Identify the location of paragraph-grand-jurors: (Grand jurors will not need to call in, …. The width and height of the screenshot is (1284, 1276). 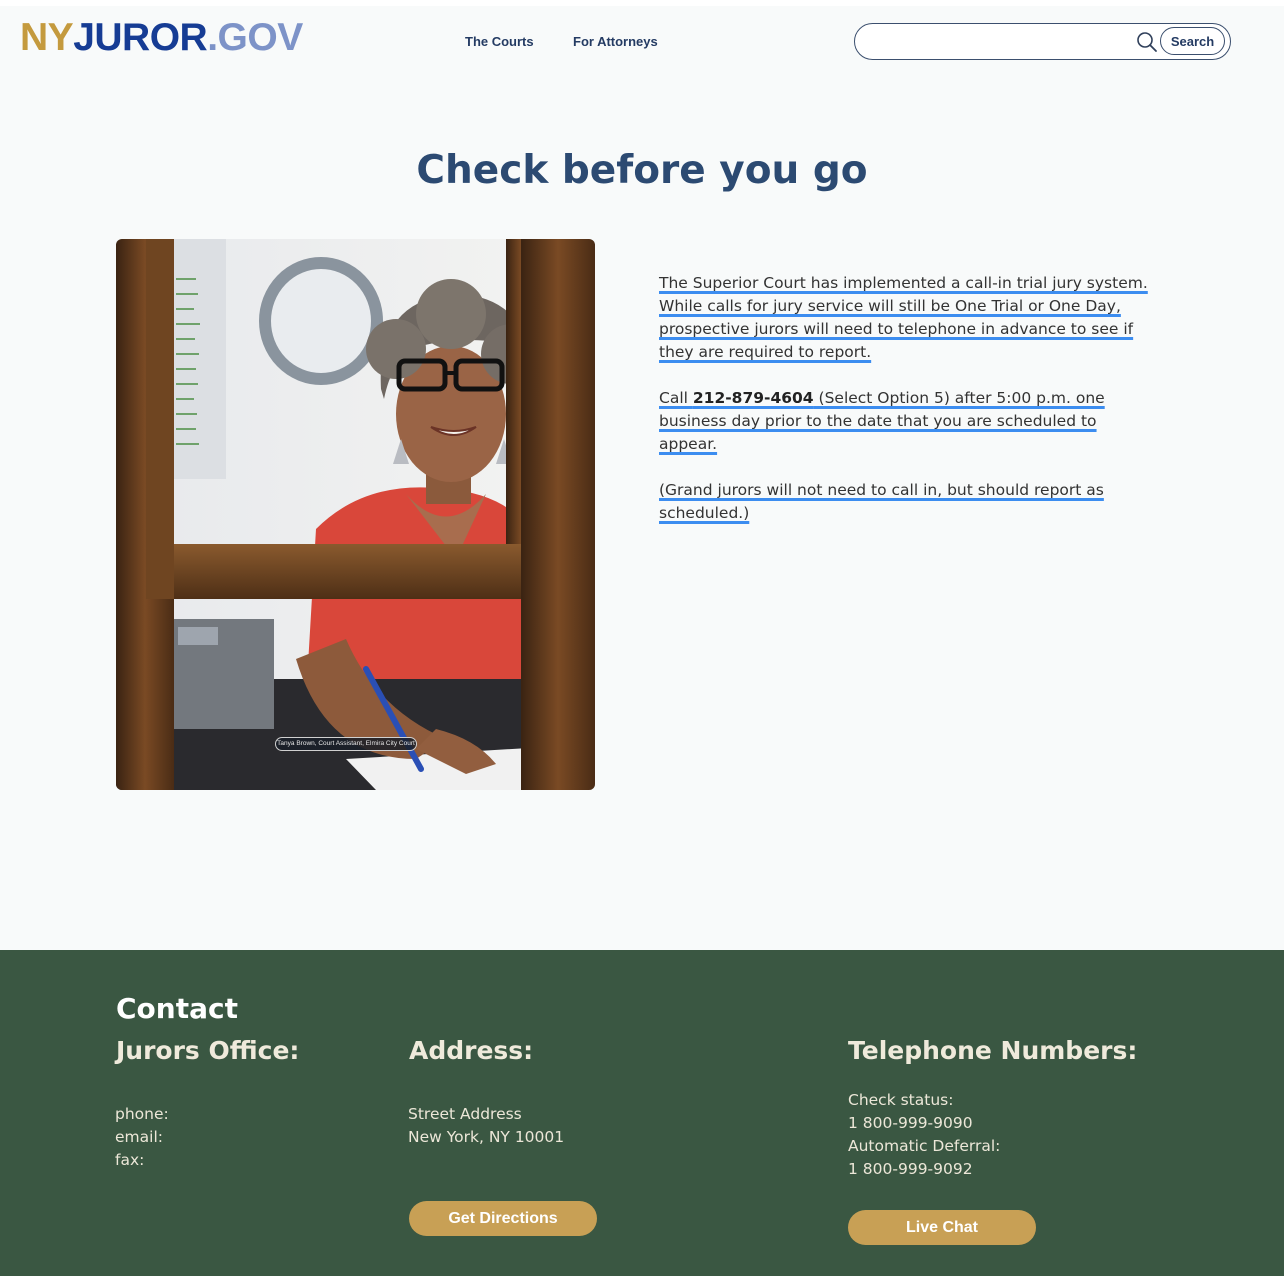
(909, 502).